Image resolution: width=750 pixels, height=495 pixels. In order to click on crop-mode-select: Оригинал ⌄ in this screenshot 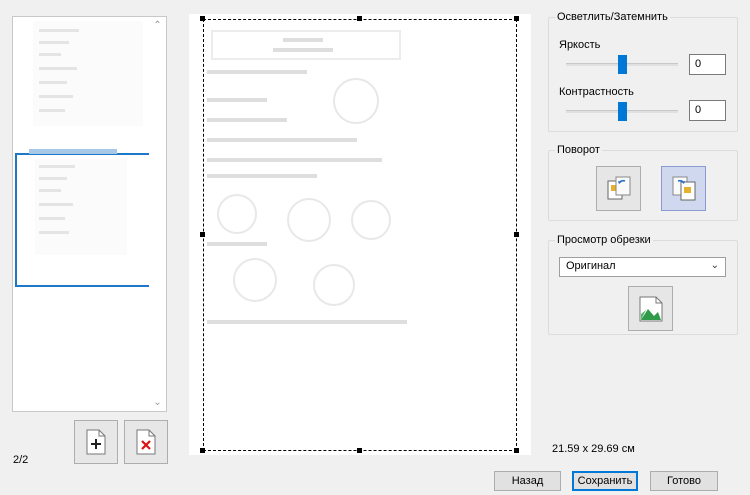, I will do `click(642, 267)`.